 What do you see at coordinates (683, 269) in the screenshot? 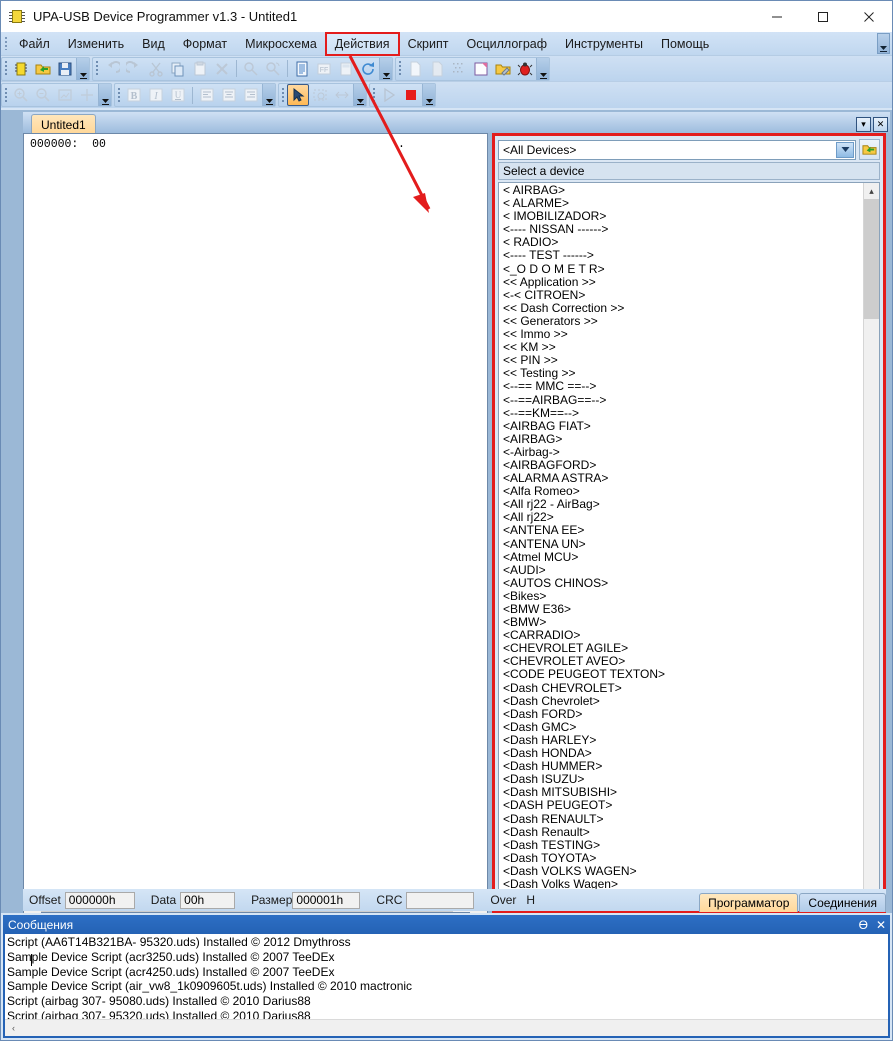
I see `device-list-item: <_O D O M E T R>` at bounding box center [683, 269].